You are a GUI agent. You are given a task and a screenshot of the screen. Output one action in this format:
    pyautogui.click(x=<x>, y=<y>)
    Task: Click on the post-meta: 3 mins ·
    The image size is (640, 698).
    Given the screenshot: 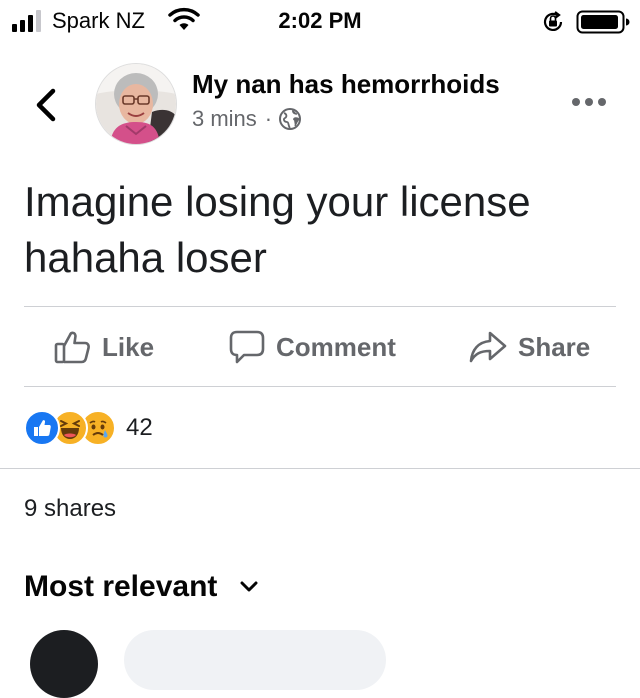 What is the action you would take?
    pyautogui.click(x=247, y=119)
    